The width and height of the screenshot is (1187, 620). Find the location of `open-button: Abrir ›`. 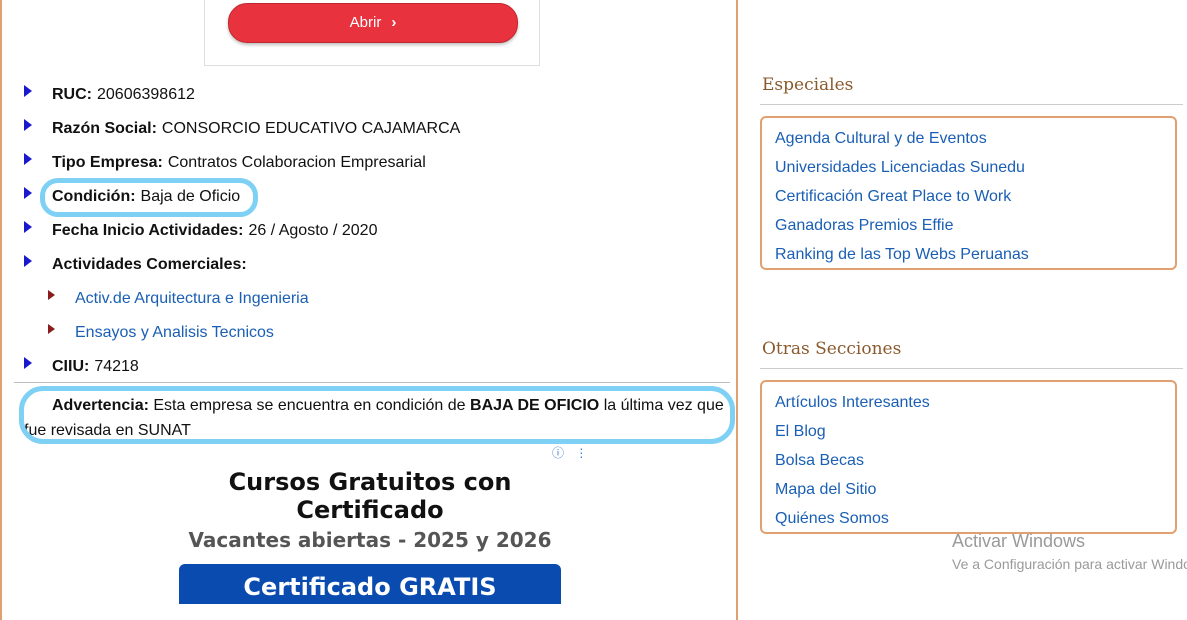

open-button: Abrir › is located at coordinates (373, 23).